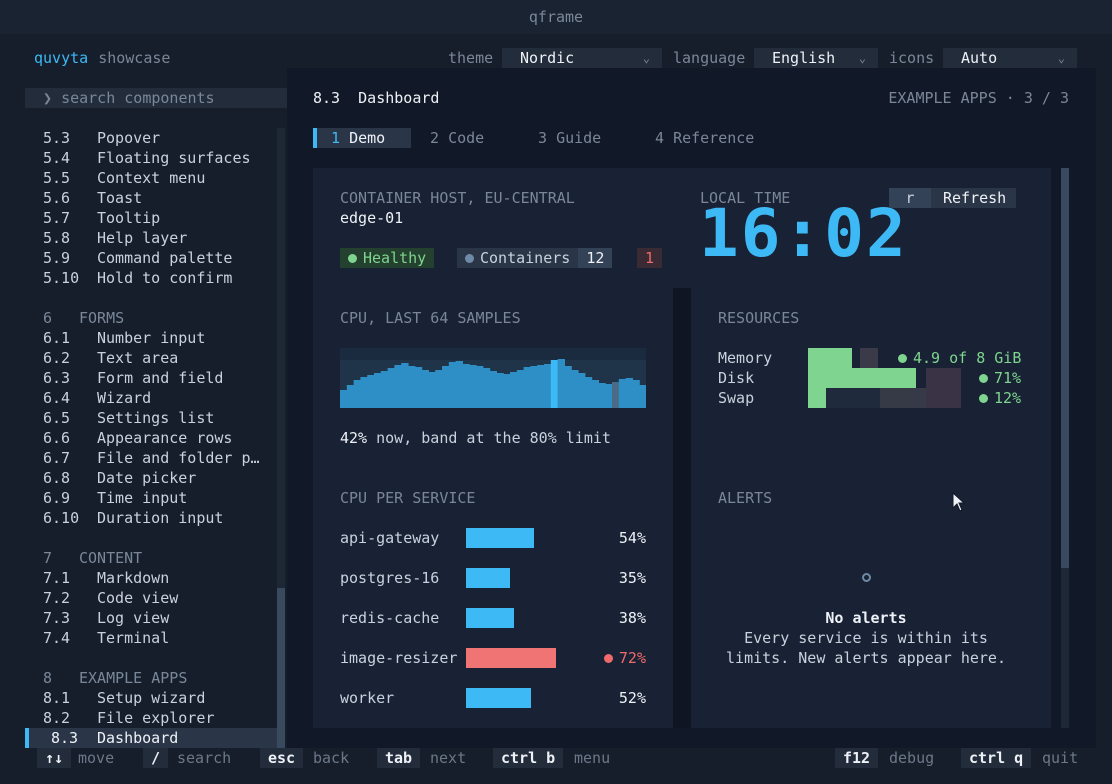  I want to click on shortcut-key: f12, so click(857, 758).